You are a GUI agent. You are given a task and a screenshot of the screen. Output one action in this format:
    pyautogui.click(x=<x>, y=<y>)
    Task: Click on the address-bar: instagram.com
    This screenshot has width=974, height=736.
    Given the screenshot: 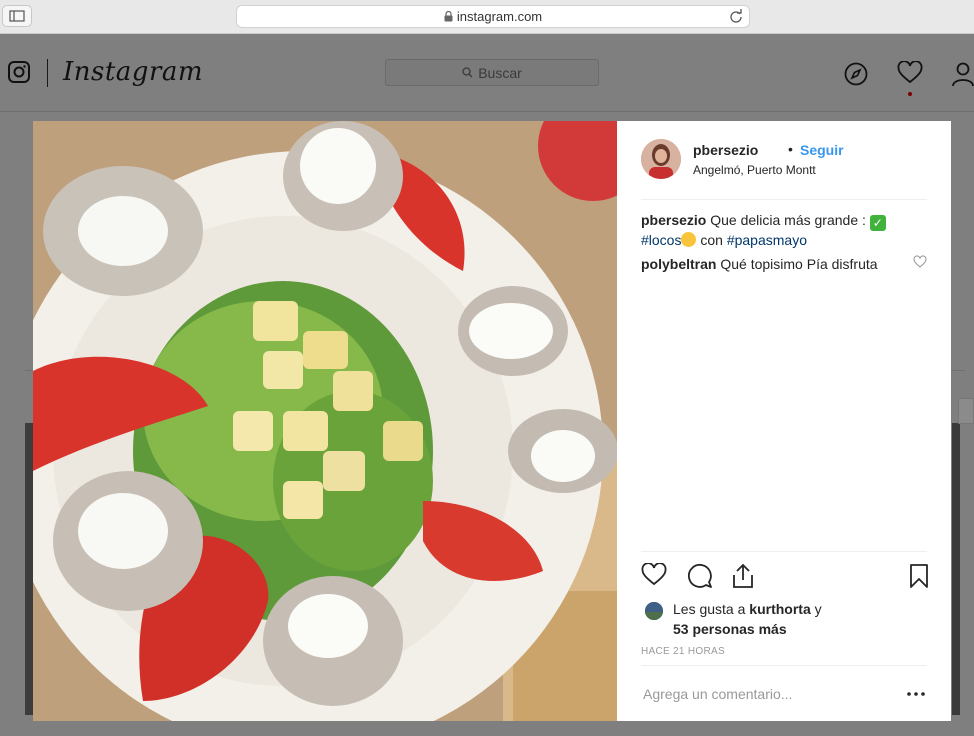 What is the action you would take?
    pyautogui.click(x=493, y=16)
    